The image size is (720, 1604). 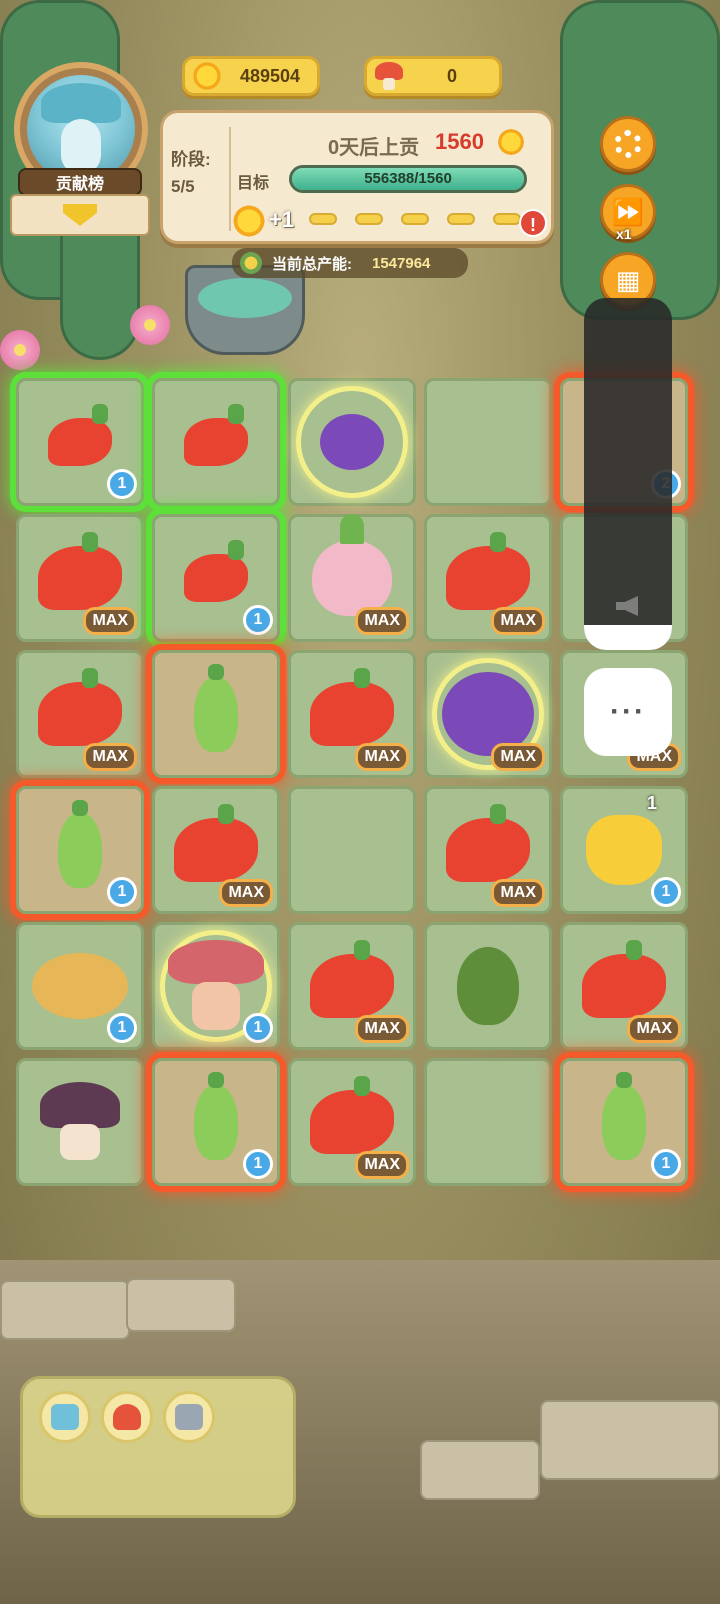 I want to click on map-button, so click(x=65, y=1417).